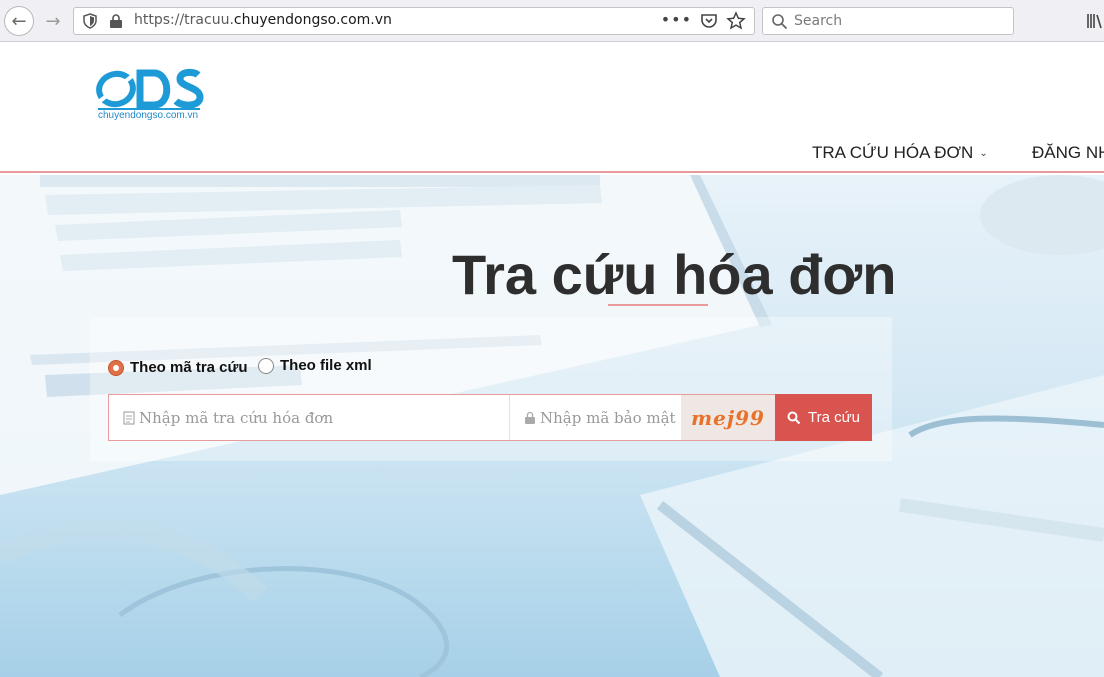 This screenshot has width=1104, height=677. What do you see at coordinates (674, 274) in the screenshot?
I see `page-title: Tra cứu hóa đơn` at bounding box center [674, 274].